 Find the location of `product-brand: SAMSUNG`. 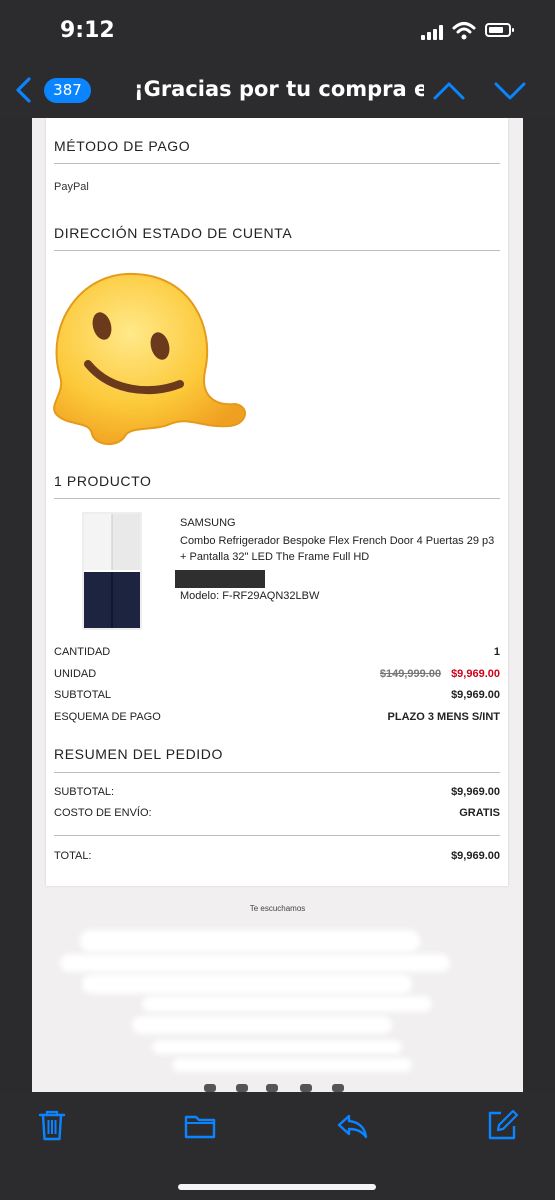

product-brand: SAMSUNG is located at coordinates (208, 523).